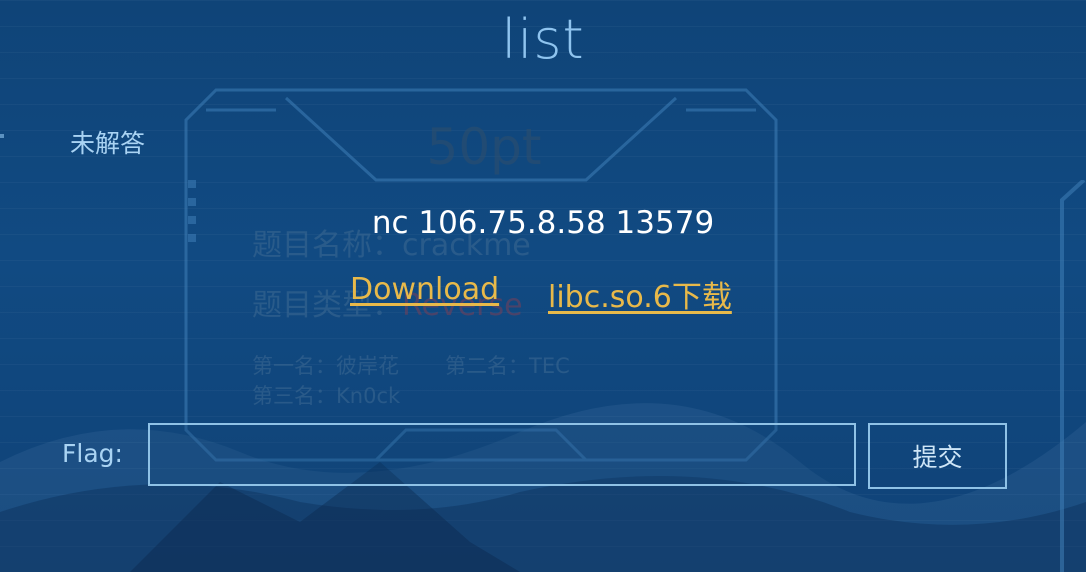 The image size is (1086, 572). I want to click on libc-download-link: libc.so.6下载, so click(640, 294).